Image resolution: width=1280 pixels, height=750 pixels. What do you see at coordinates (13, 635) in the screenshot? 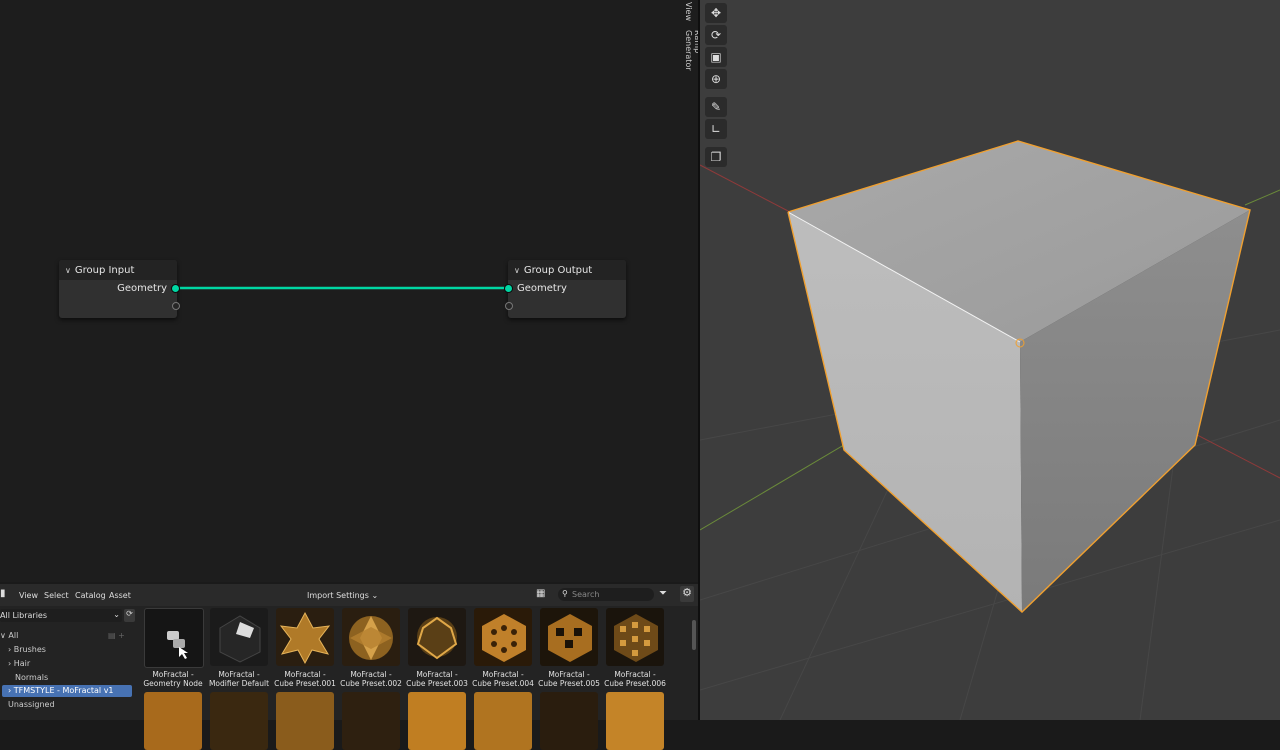
I see `catalog-label: All` at bounding box center [13, 635].